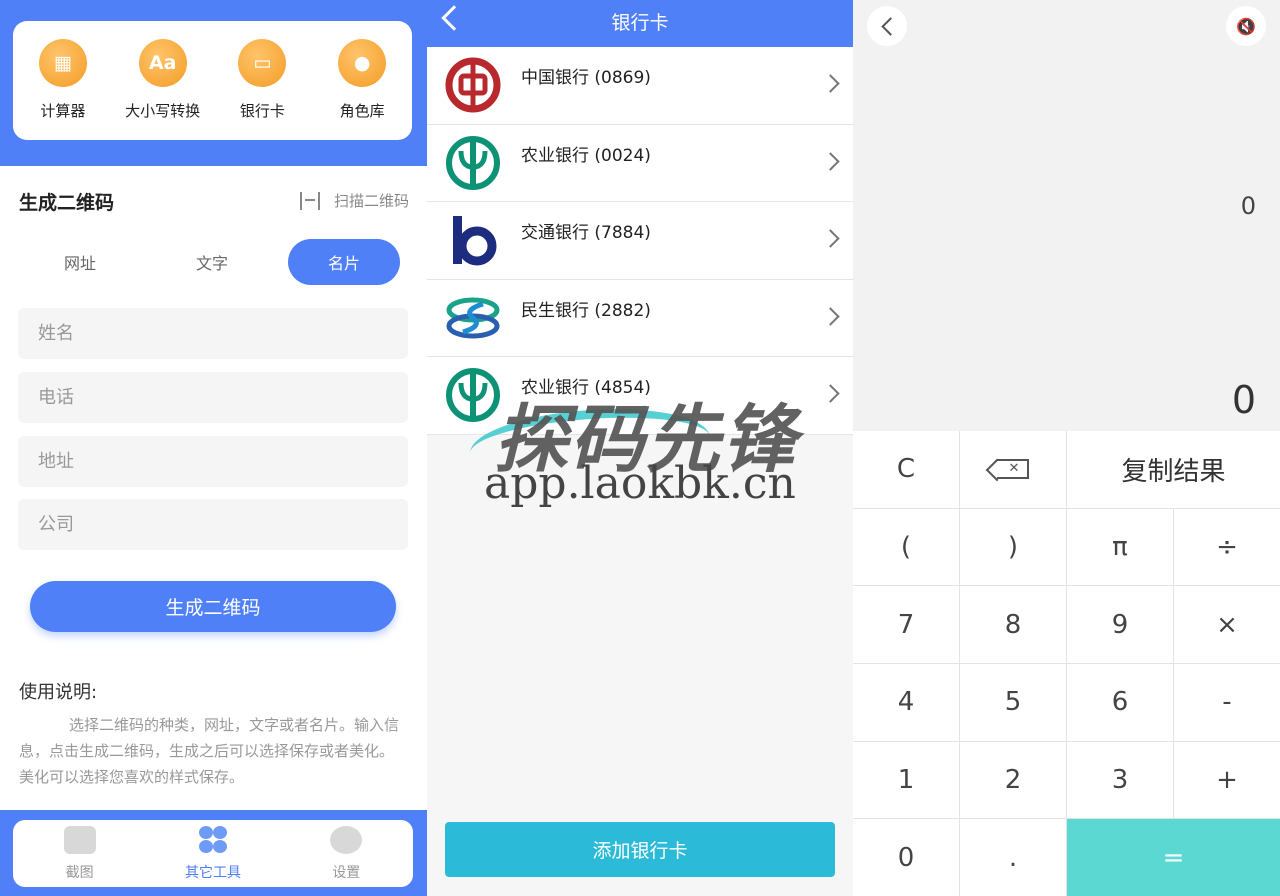 The height and width of the screenshot is (896, 1280). What do you see at coordinates (346, 840) in the screenshot?
I see `settings-face-icon` at bounding box center [346, 840].